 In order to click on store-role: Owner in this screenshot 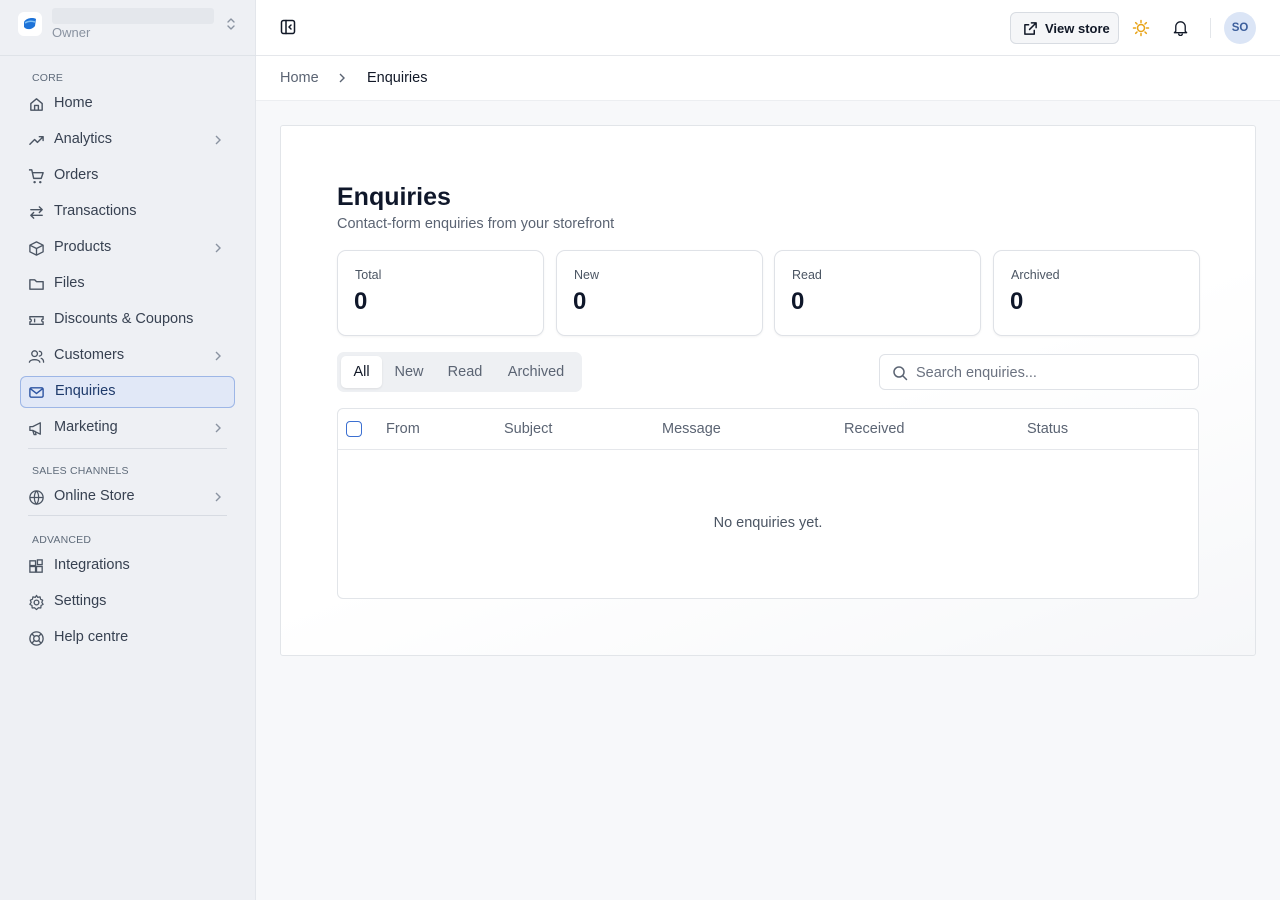, I will do `click(71, 32)`.